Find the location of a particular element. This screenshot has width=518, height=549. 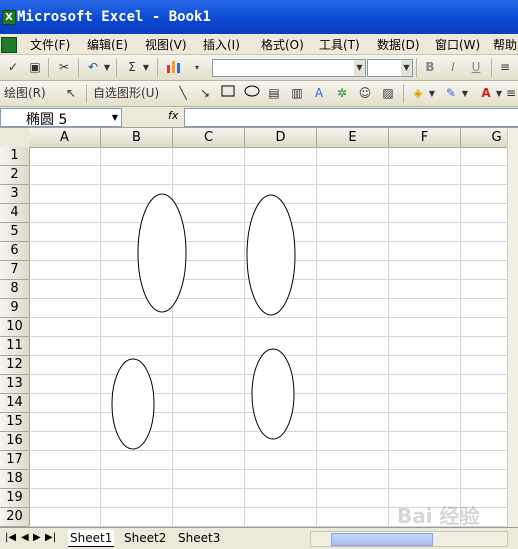

line-style-icon: ≡ is located at coordinates (511, 93).